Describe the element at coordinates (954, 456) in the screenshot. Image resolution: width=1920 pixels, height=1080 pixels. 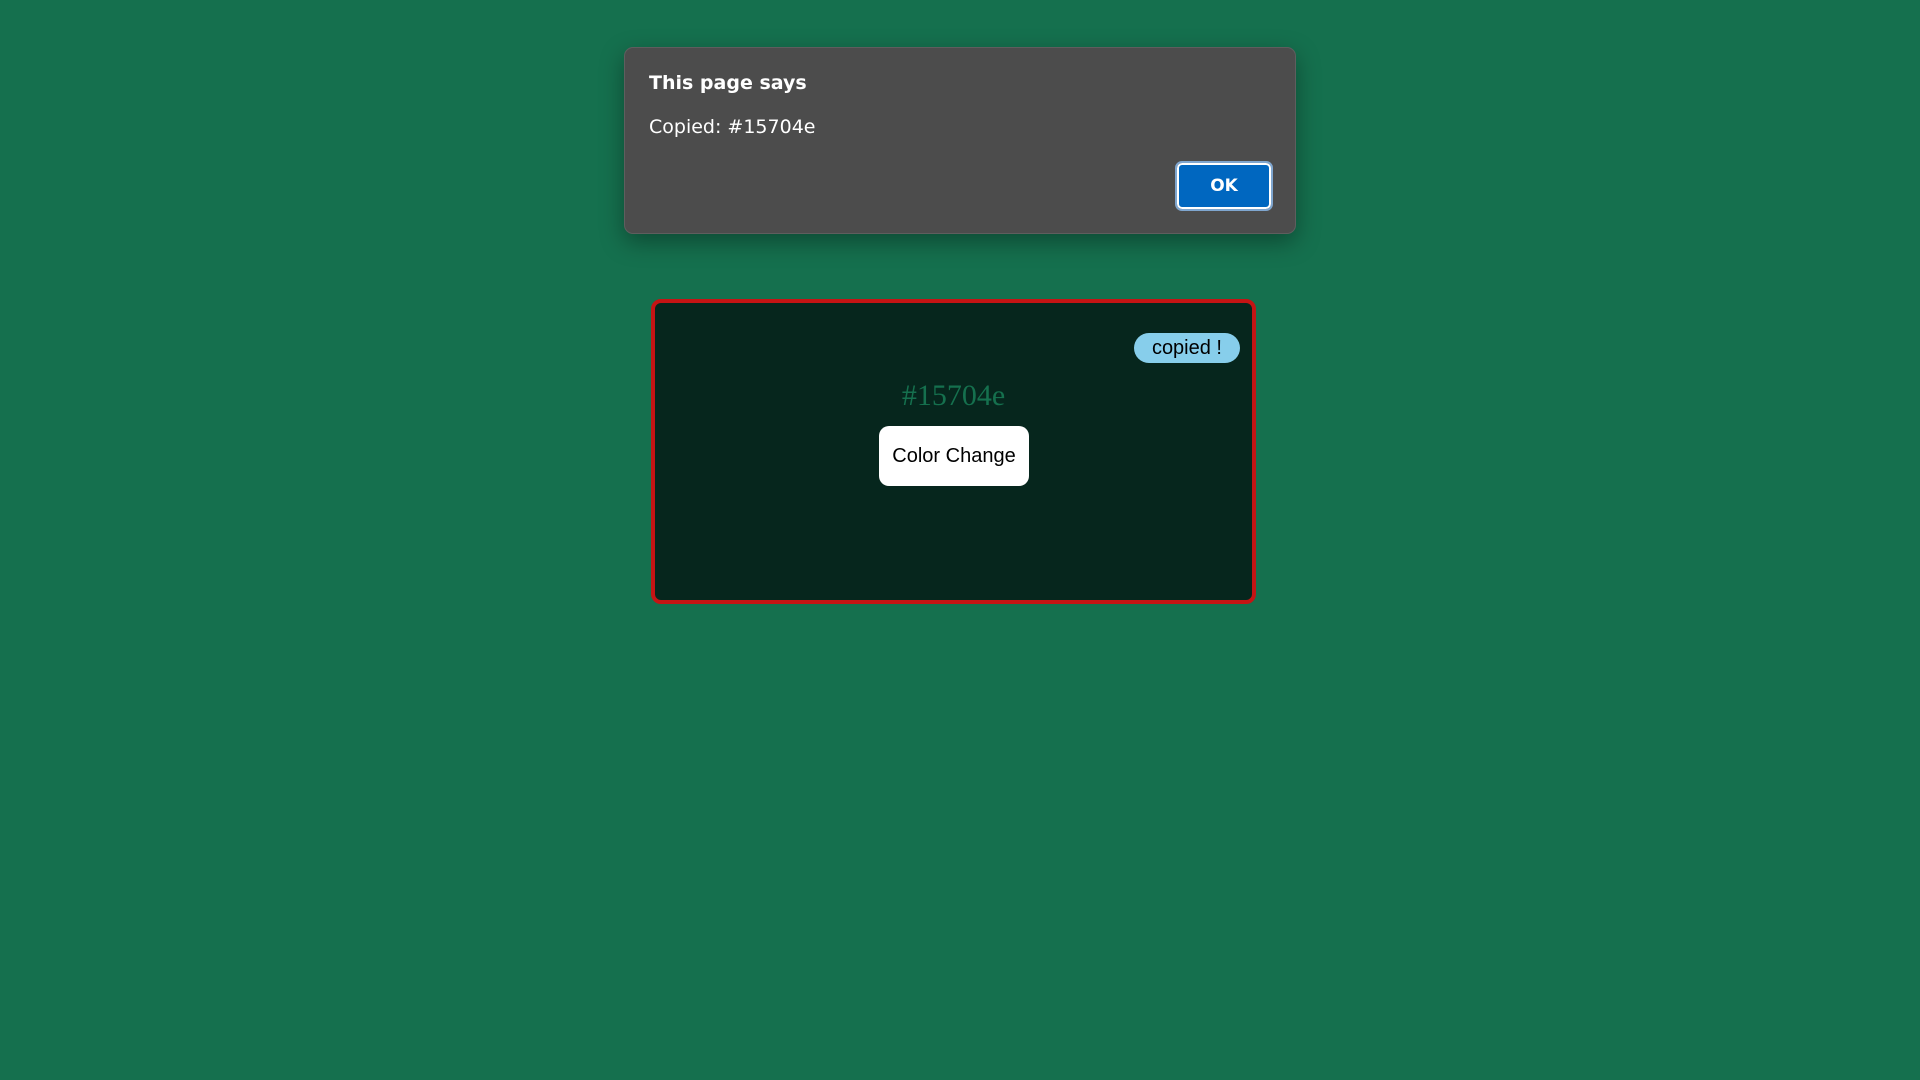
I see `color-change-button: Color Change` at that location.